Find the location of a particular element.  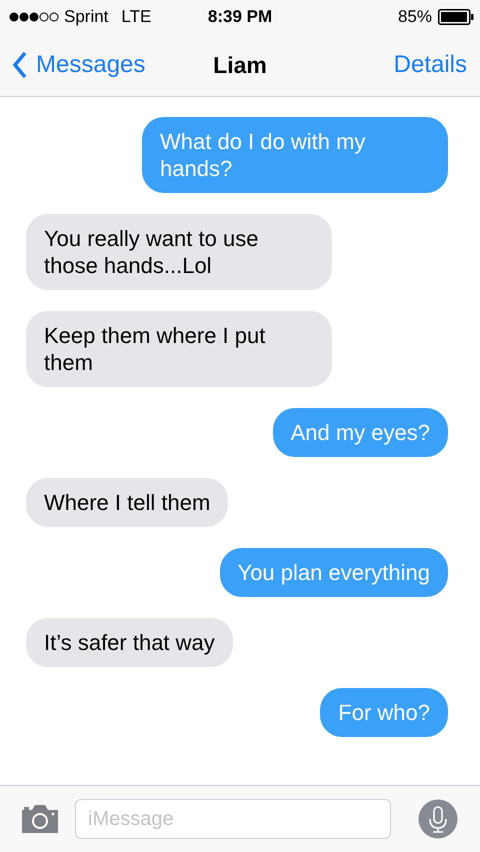

signal-icon is located at coordinates (34, 17).